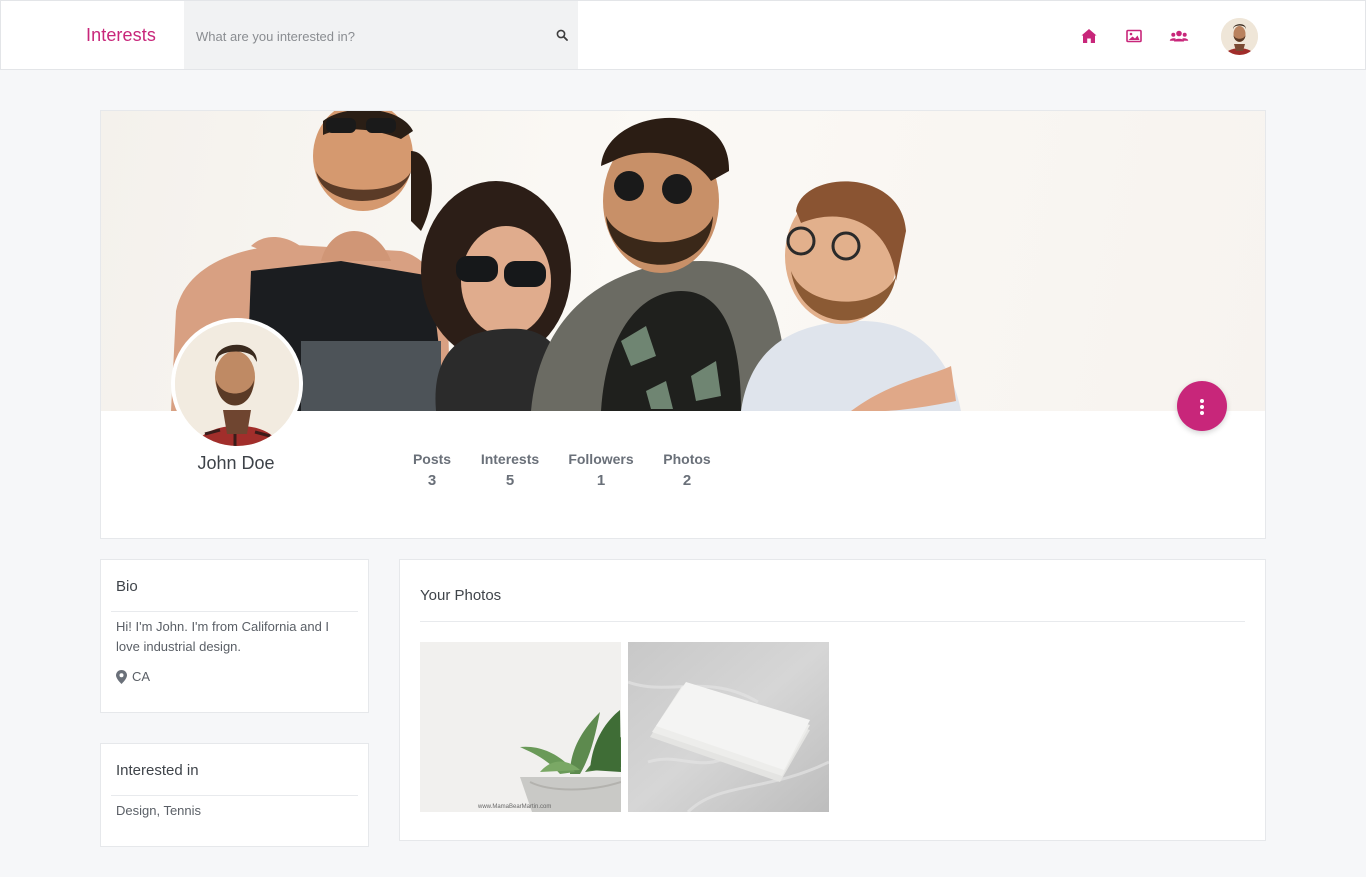  I want to click on more-options-button, so click(1202, 406).